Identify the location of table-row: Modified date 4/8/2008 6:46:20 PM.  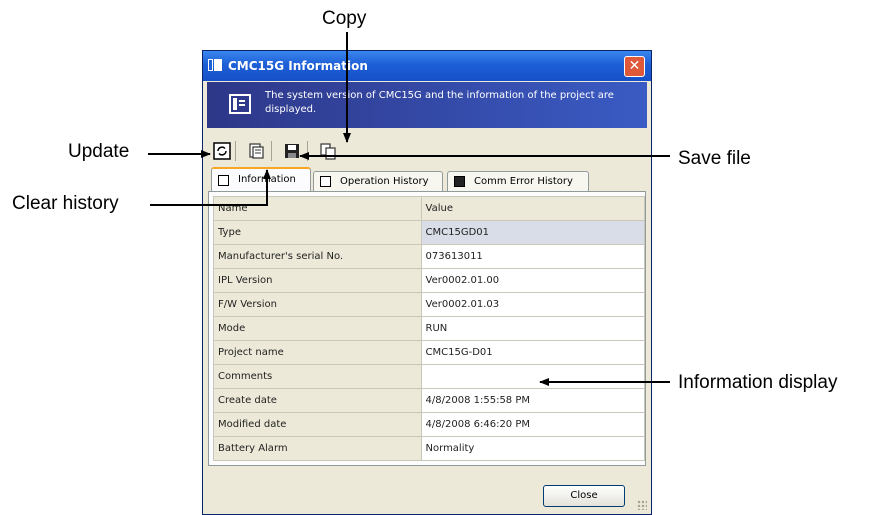
(429, 424).